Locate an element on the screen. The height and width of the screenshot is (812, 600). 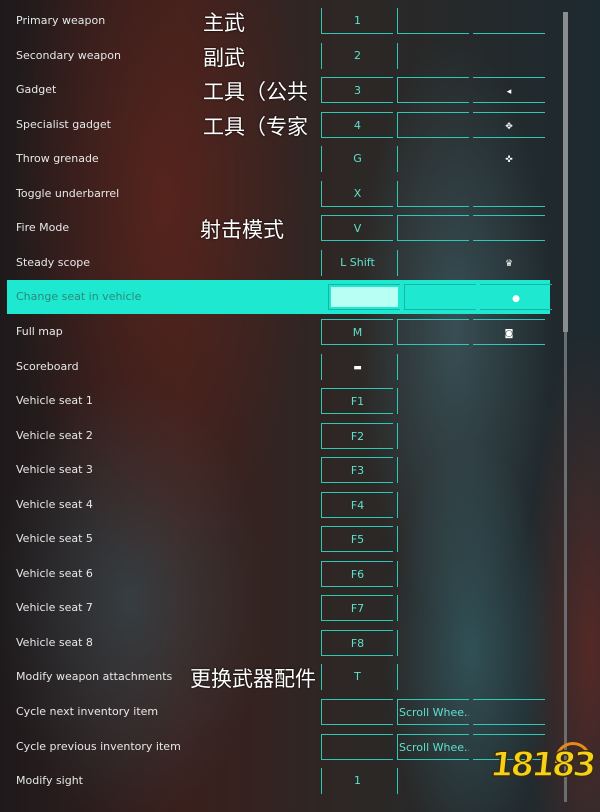
keybinding-row: Primary weapon 1 is located at coordinates (275, 21).